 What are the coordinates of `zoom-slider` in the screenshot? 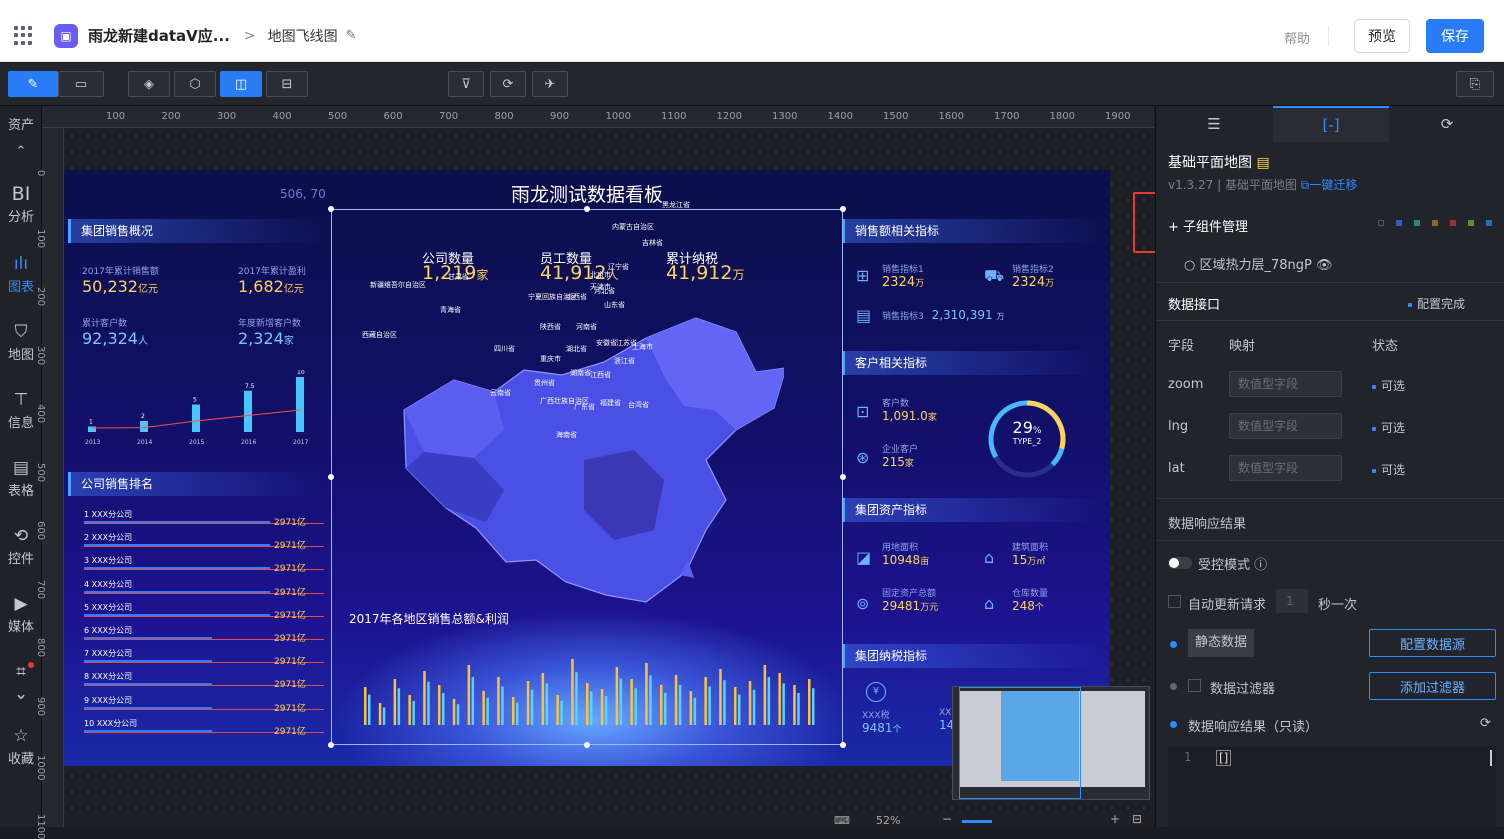 It's located at (977, 821).